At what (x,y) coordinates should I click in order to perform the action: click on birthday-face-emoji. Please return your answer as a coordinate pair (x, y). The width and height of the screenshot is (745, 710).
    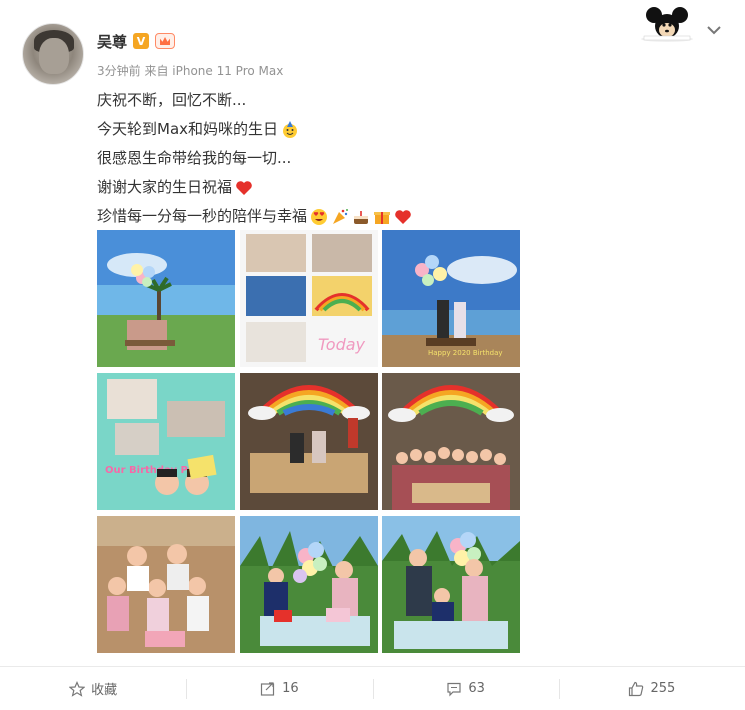
    Looking at the image, I should click on (290, 129).